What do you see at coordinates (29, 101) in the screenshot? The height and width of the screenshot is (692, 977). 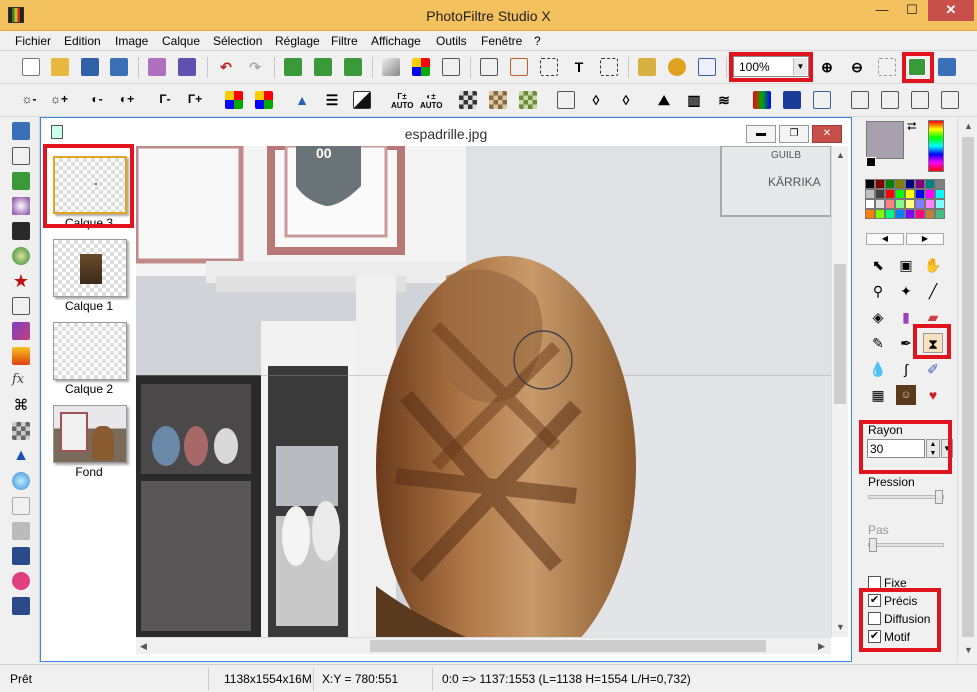 I see `brightness-minus-icon: ☼-` at bounding box center [29, 101].